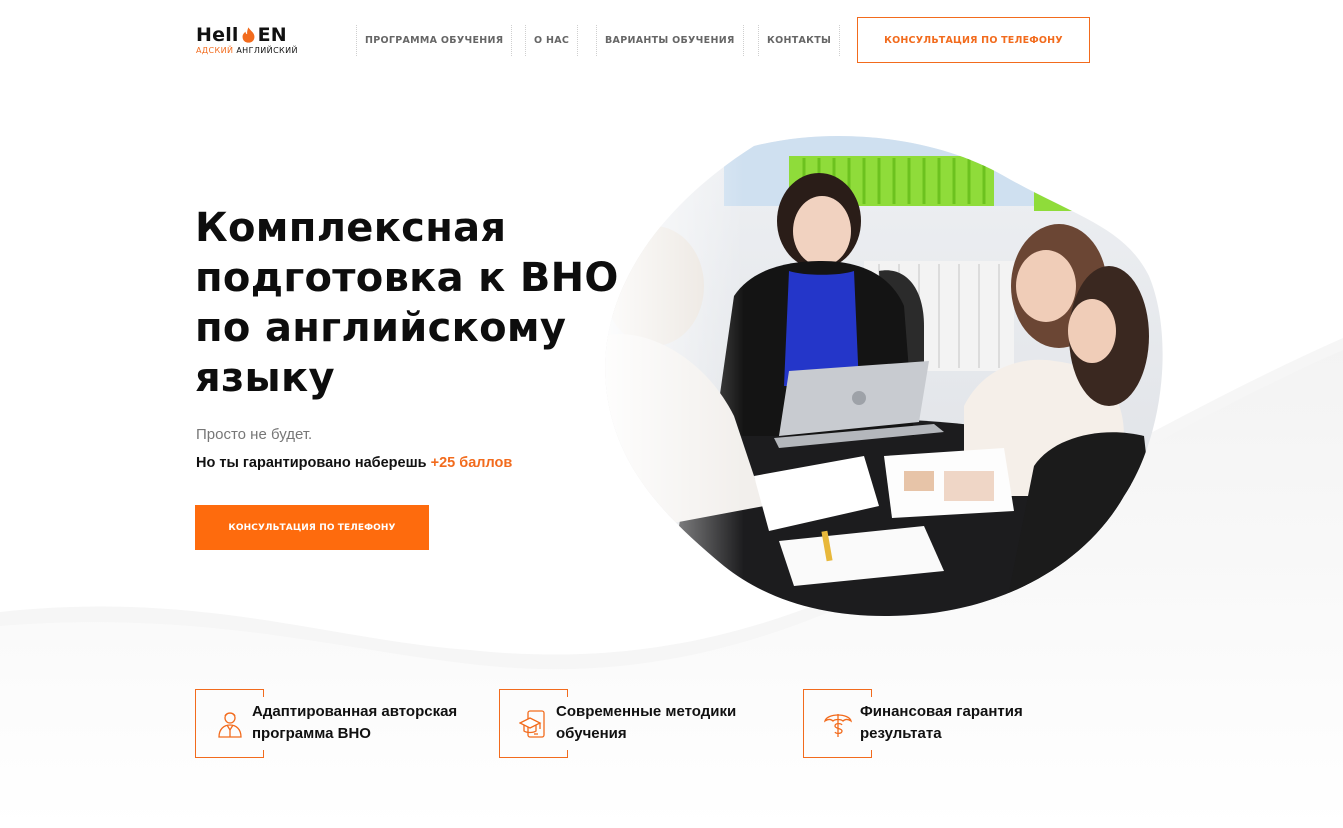  Describe the element at coordinates (901, 733) in the screenshot. I see `feature-line: результата` at that location.